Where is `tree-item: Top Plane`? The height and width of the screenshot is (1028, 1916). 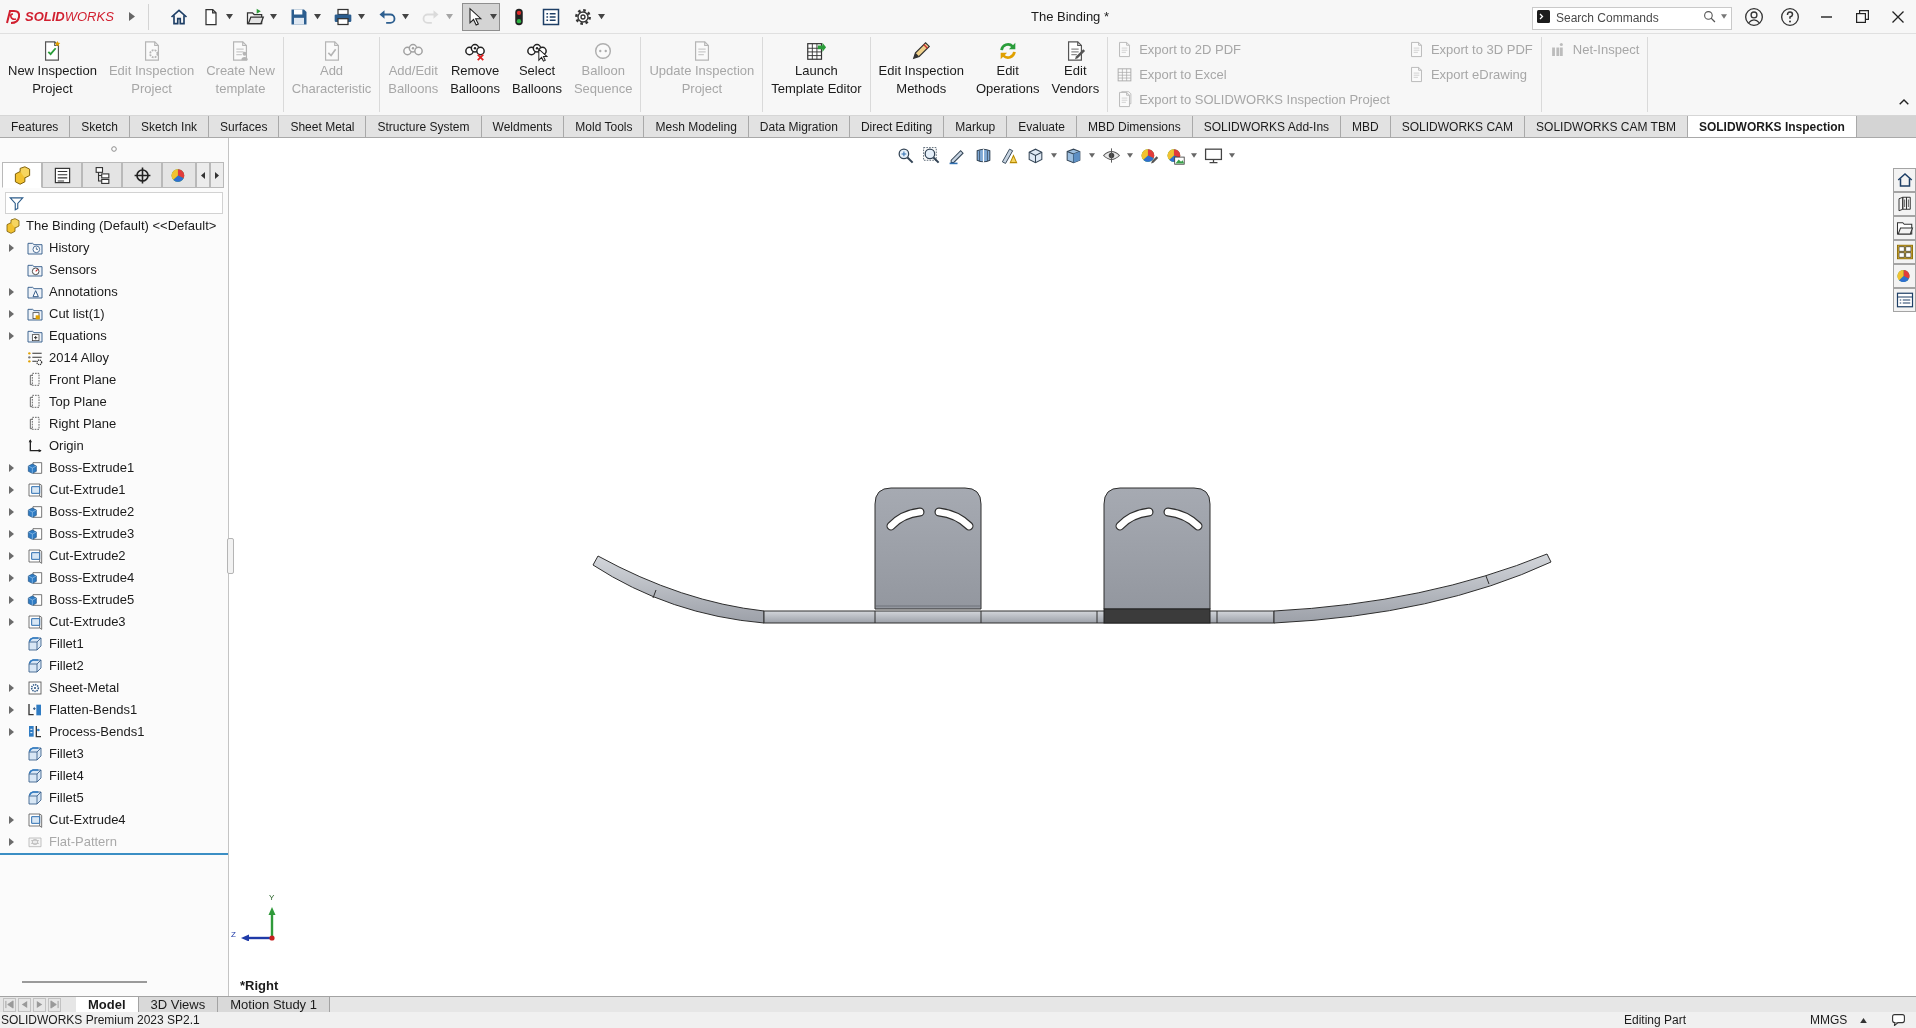 tree-item: Top Plane is located at coordinates (67, 402).